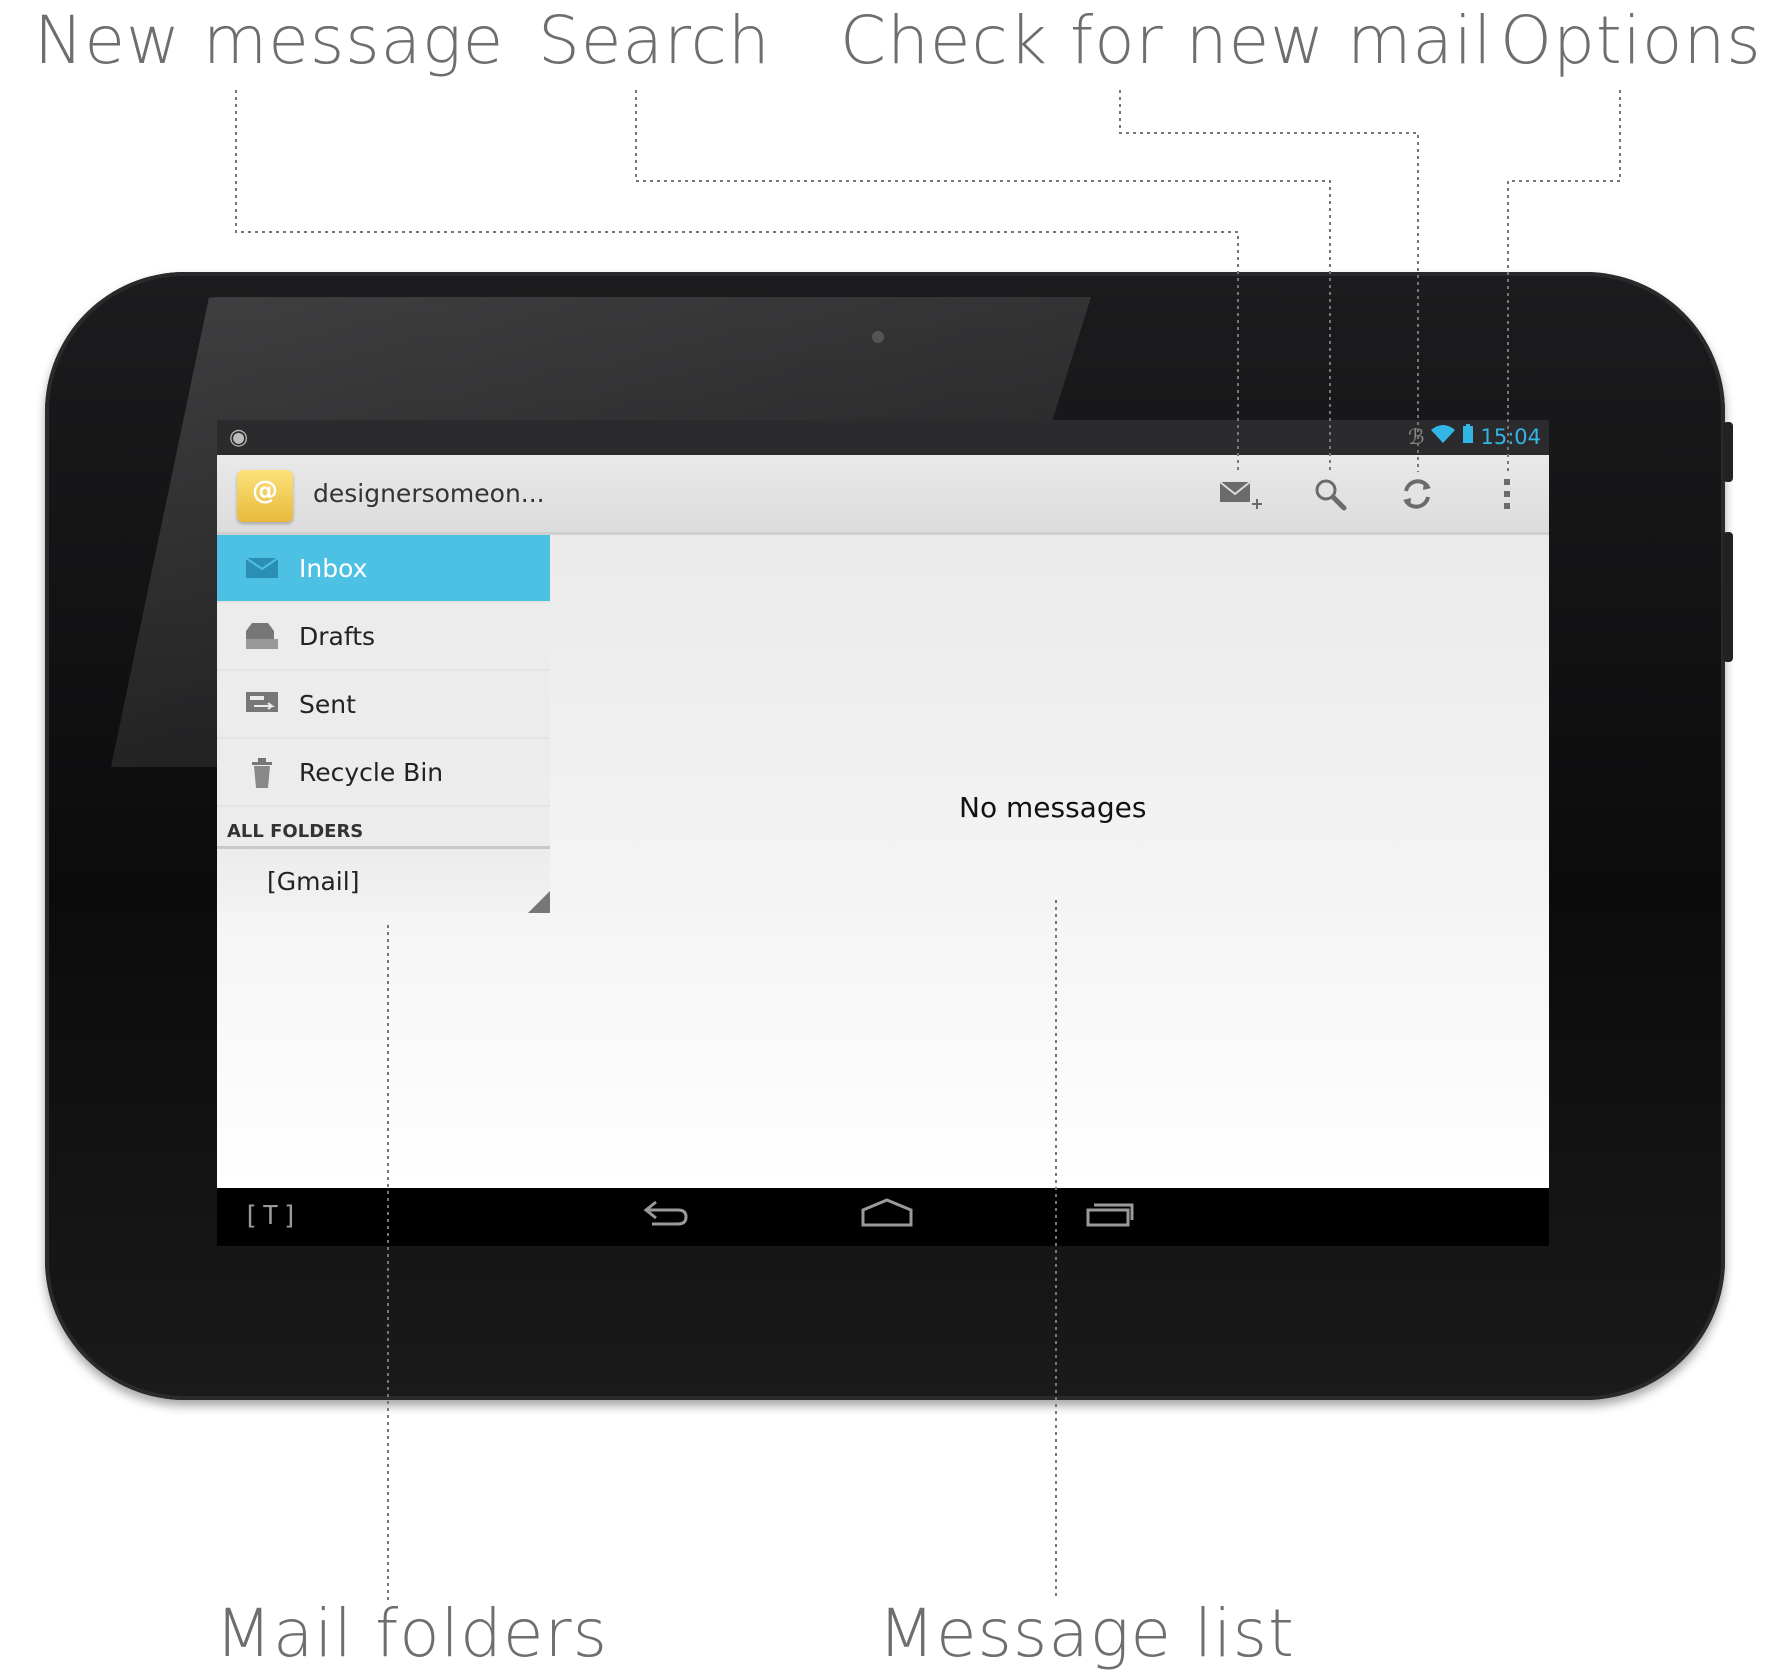  I want to click on refresh-icon, so click(1417, 494).